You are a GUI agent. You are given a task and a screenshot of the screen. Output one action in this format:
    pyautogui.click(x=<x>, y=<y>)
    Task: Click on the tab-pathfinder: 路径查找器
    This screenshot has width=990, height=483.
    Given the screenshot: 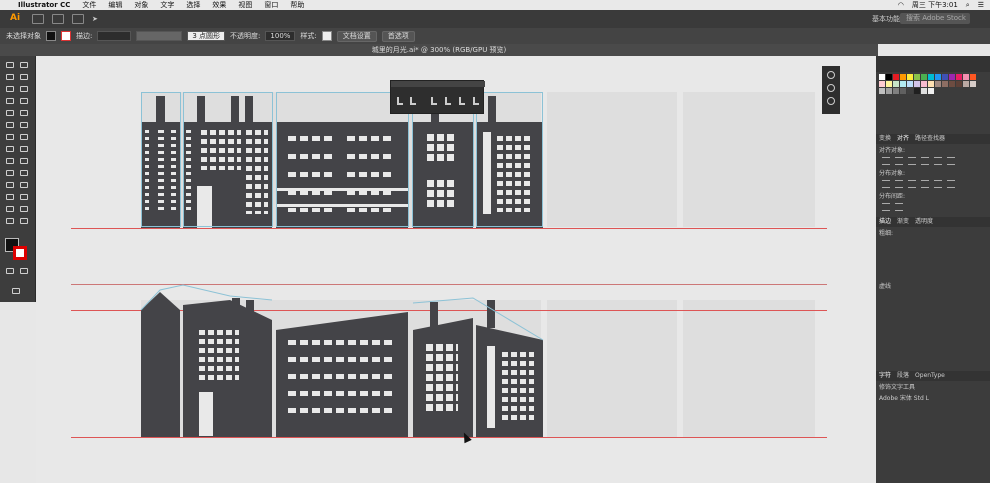 What is the action you would take?
    pyautogui.click(x=930, y=139)
    